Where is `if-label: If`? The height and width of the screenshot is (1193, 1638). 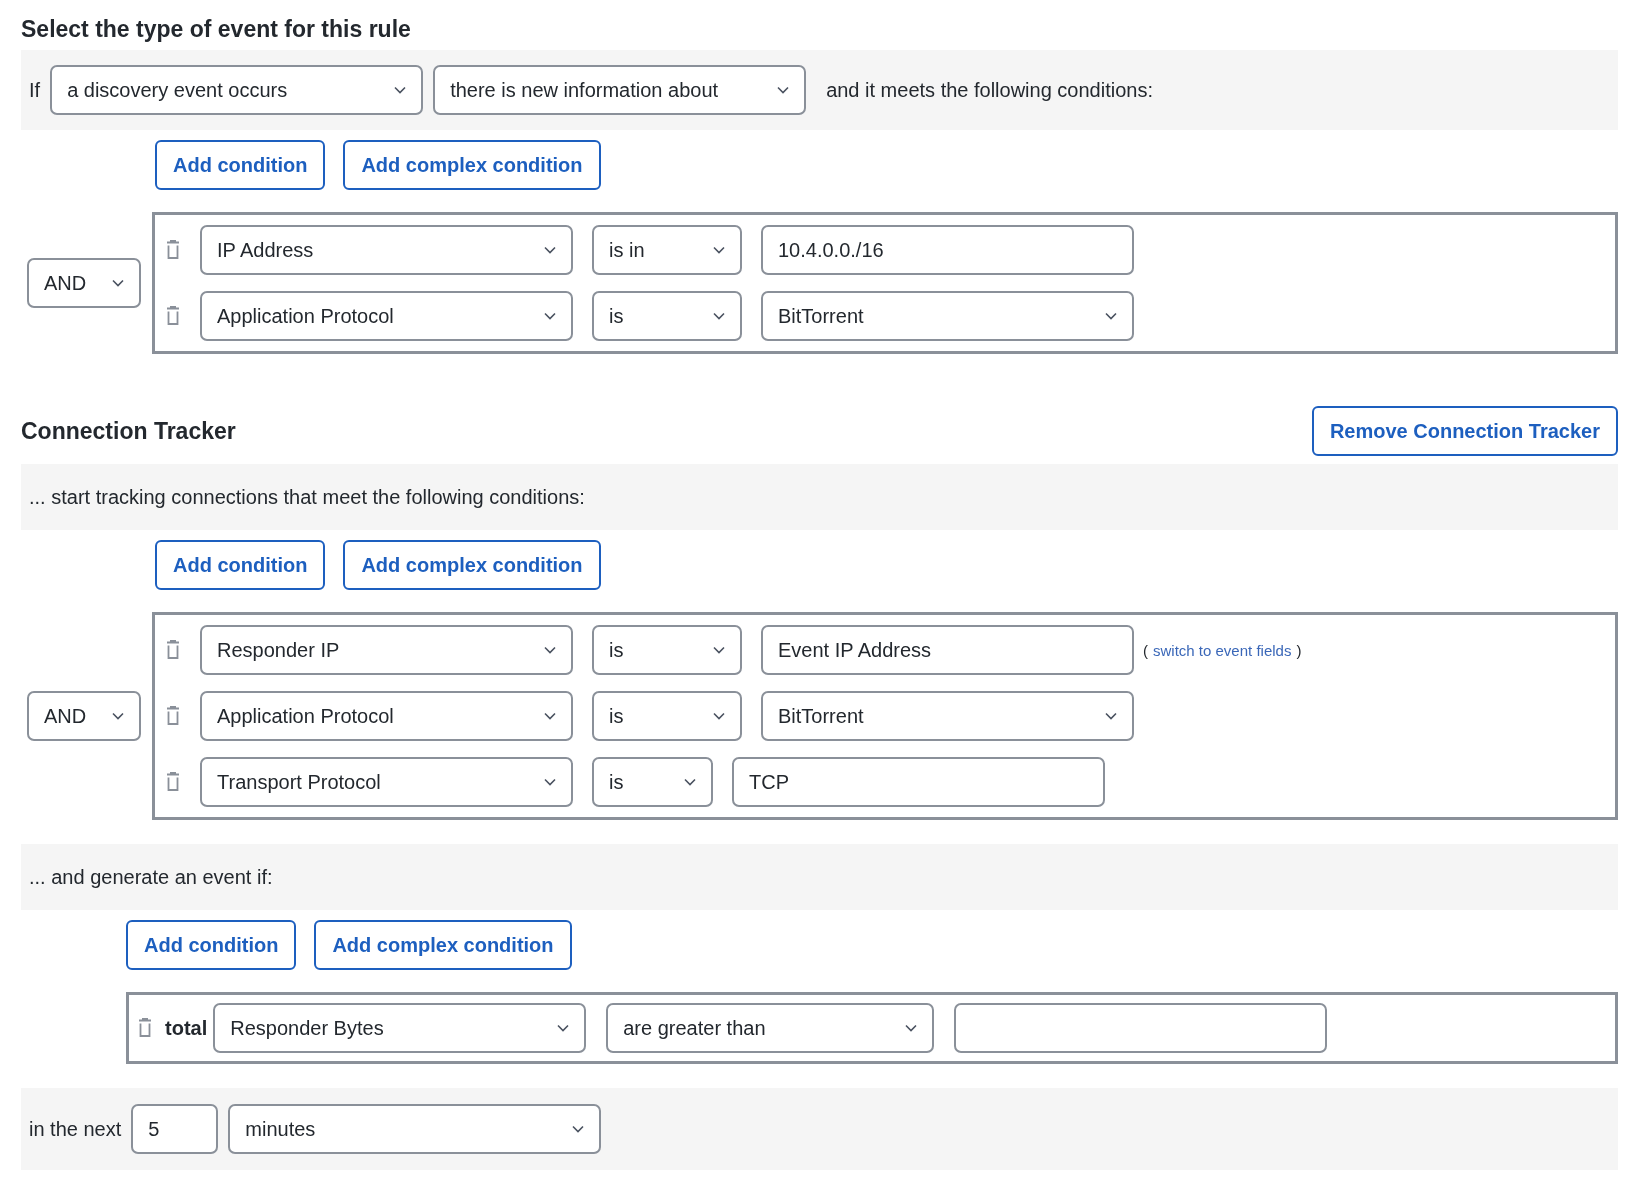 if-label: If is located at coordinates (35, 90).